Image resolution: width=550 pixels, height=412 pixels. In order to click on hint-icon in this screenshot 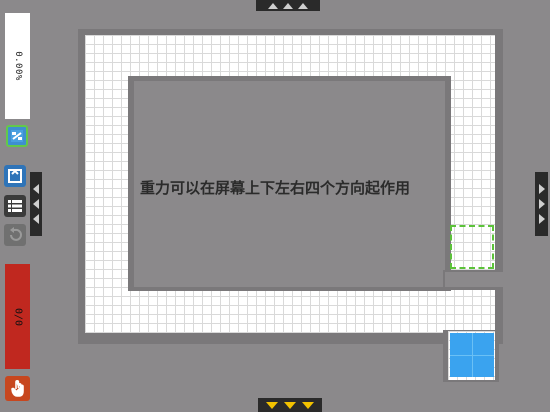, I will do `click(17, 136)`.